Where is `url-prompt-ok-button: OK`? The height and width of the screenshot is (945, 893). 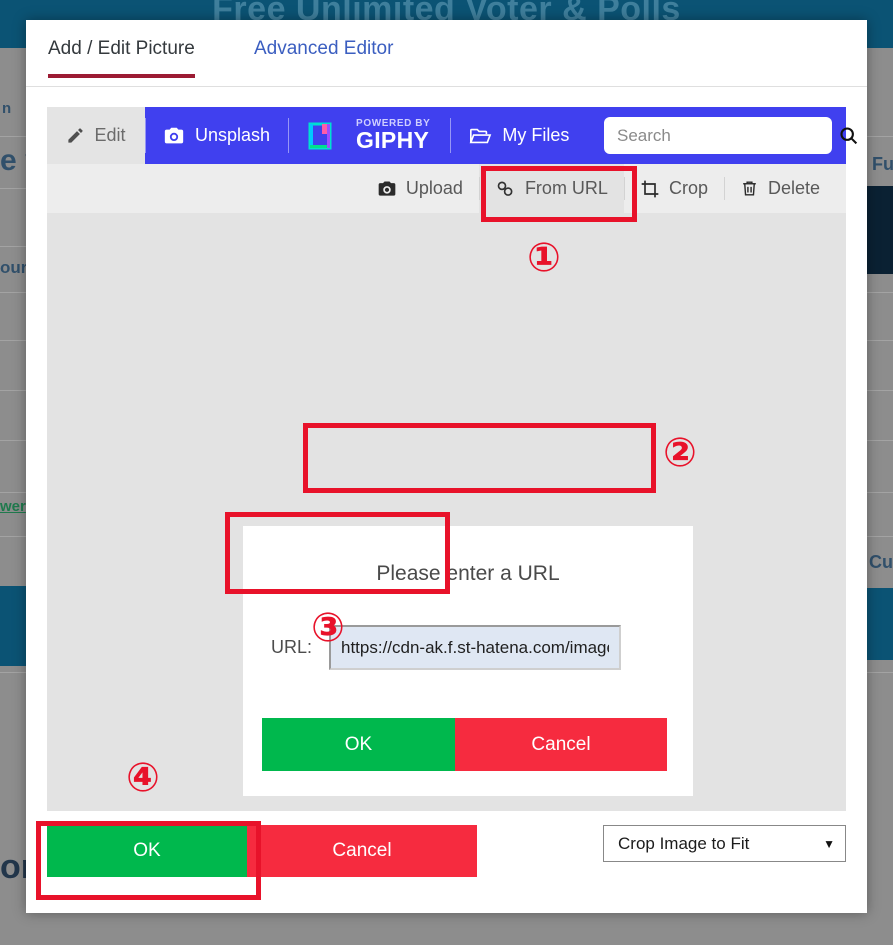 url-prompt-ok-button: OK is located at coordinates (358, 744).